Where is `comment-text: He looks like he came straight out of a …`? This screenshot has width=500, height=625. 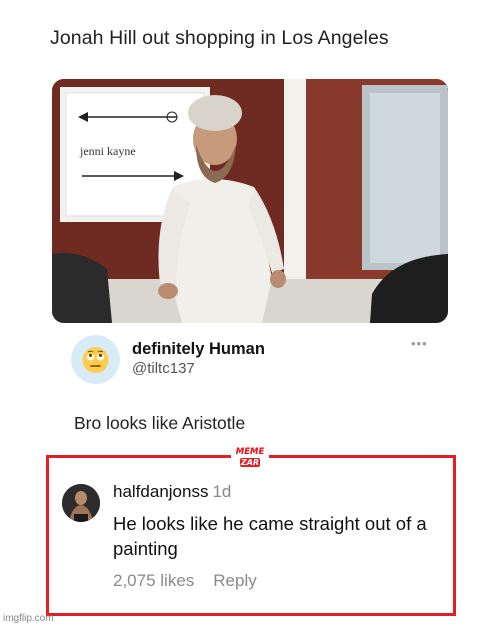 comment-text: He looks like he came straight out of a … is located at coordinates (270, 536).